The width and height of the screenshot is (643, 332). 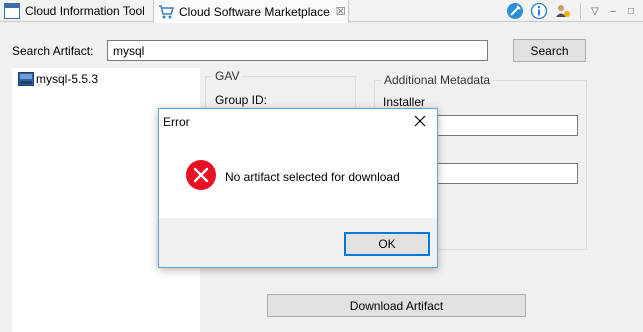 I want to click on gav-group-title: GAV, so click(x=227, y=76).